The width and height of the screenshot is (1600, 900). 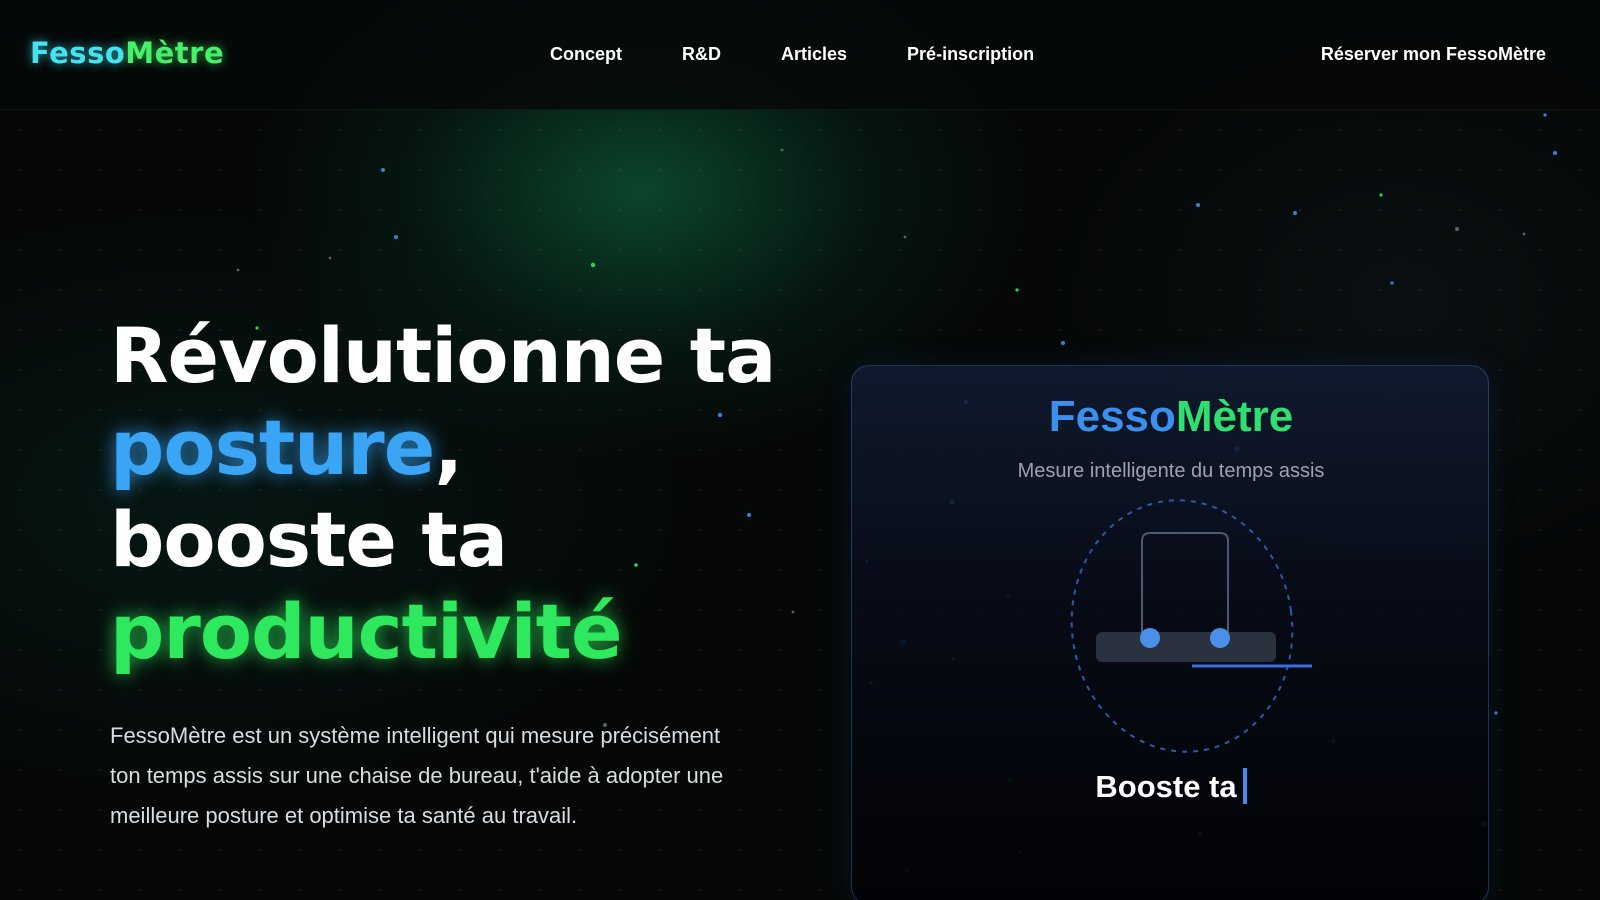 I want to click on logo-part-metre: Mètre, so click(x=175, y=53).